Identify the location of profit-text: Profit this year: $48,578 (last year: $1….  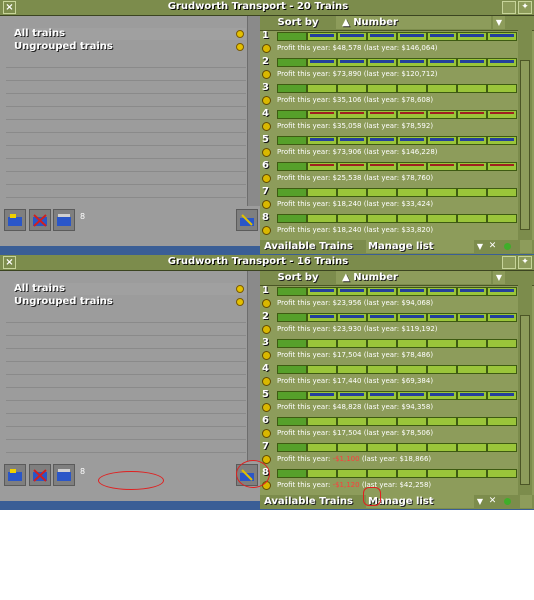
(357, 48).